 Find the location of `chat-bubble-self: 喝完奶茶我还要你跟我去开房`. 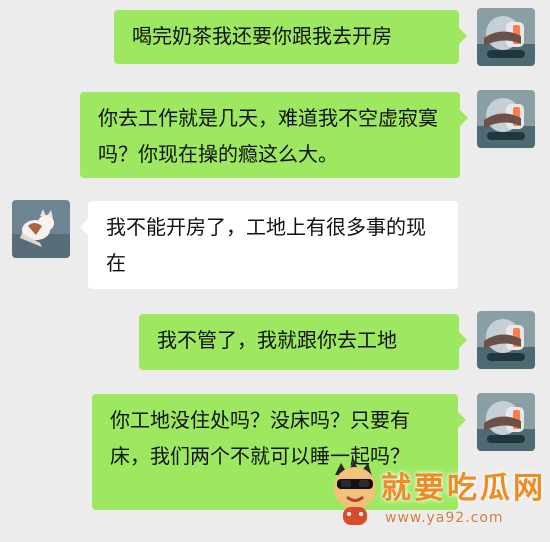

chat-bubble-self: 喝完奶茶我还要你跟我去开房 is located at coordinates (290, 37).